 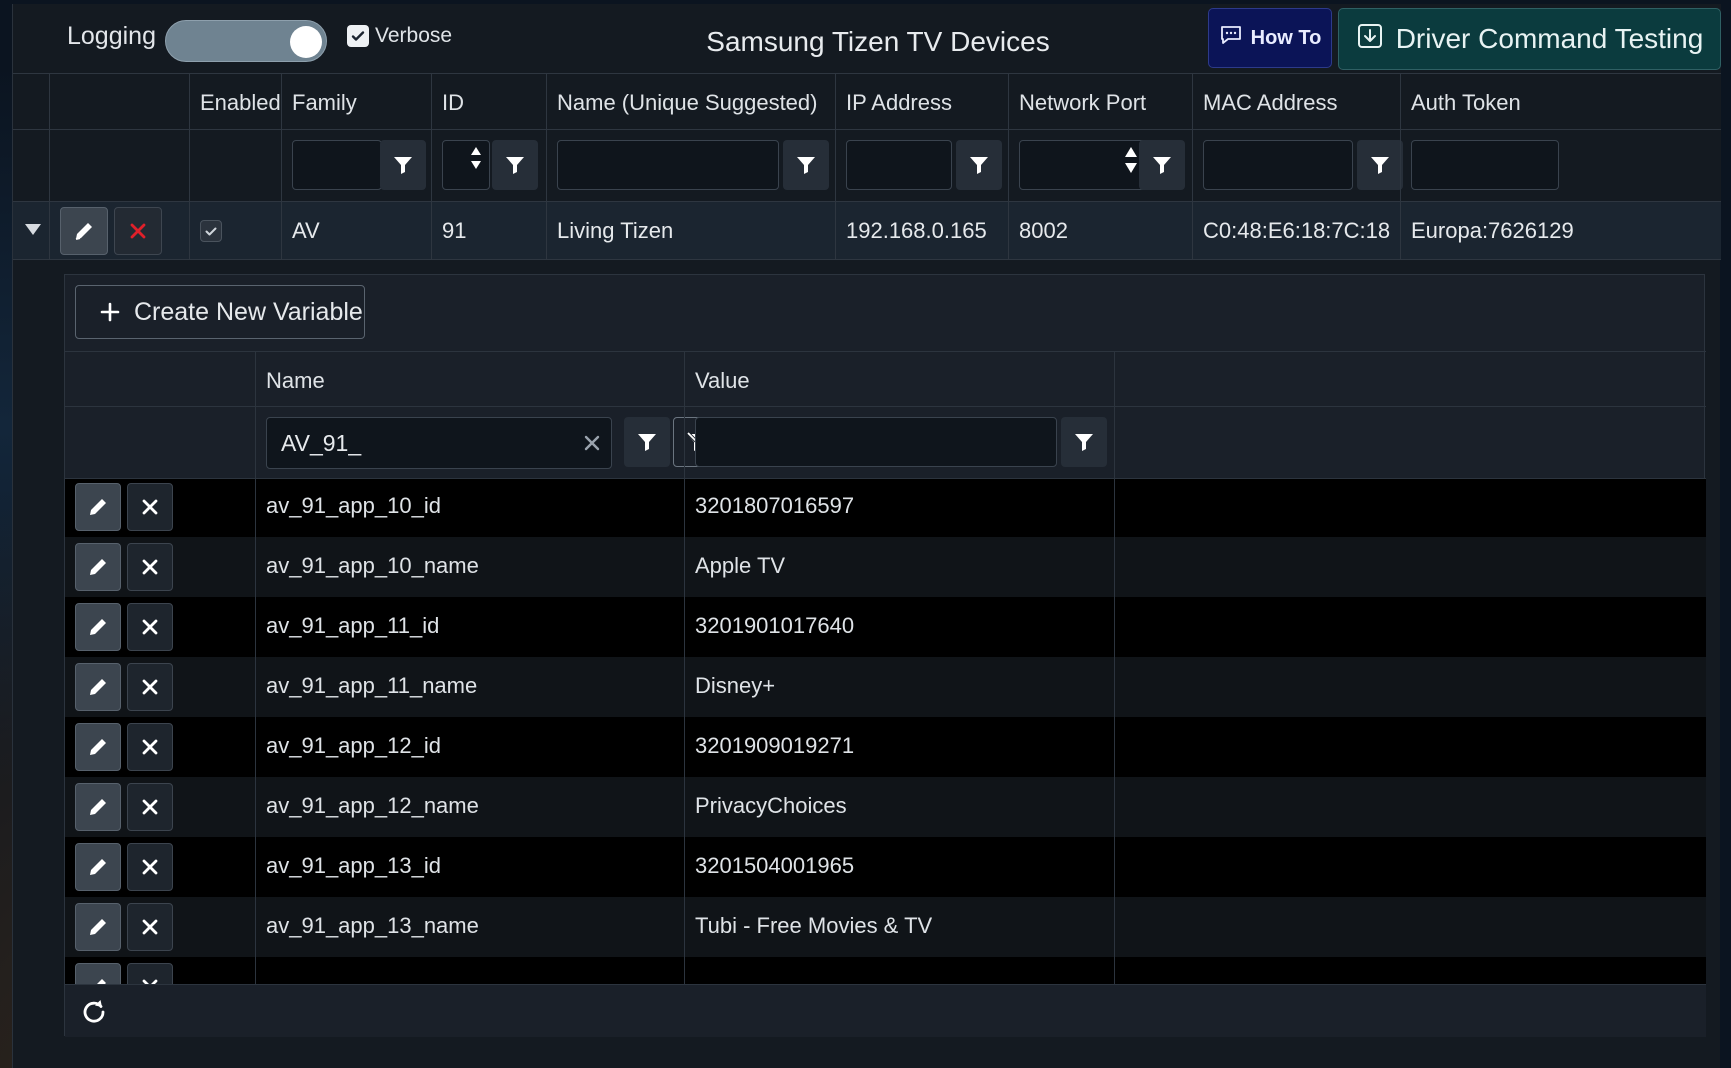 I want to click on variable-value-cell: 3201901017640, so click(x=899, y=627).